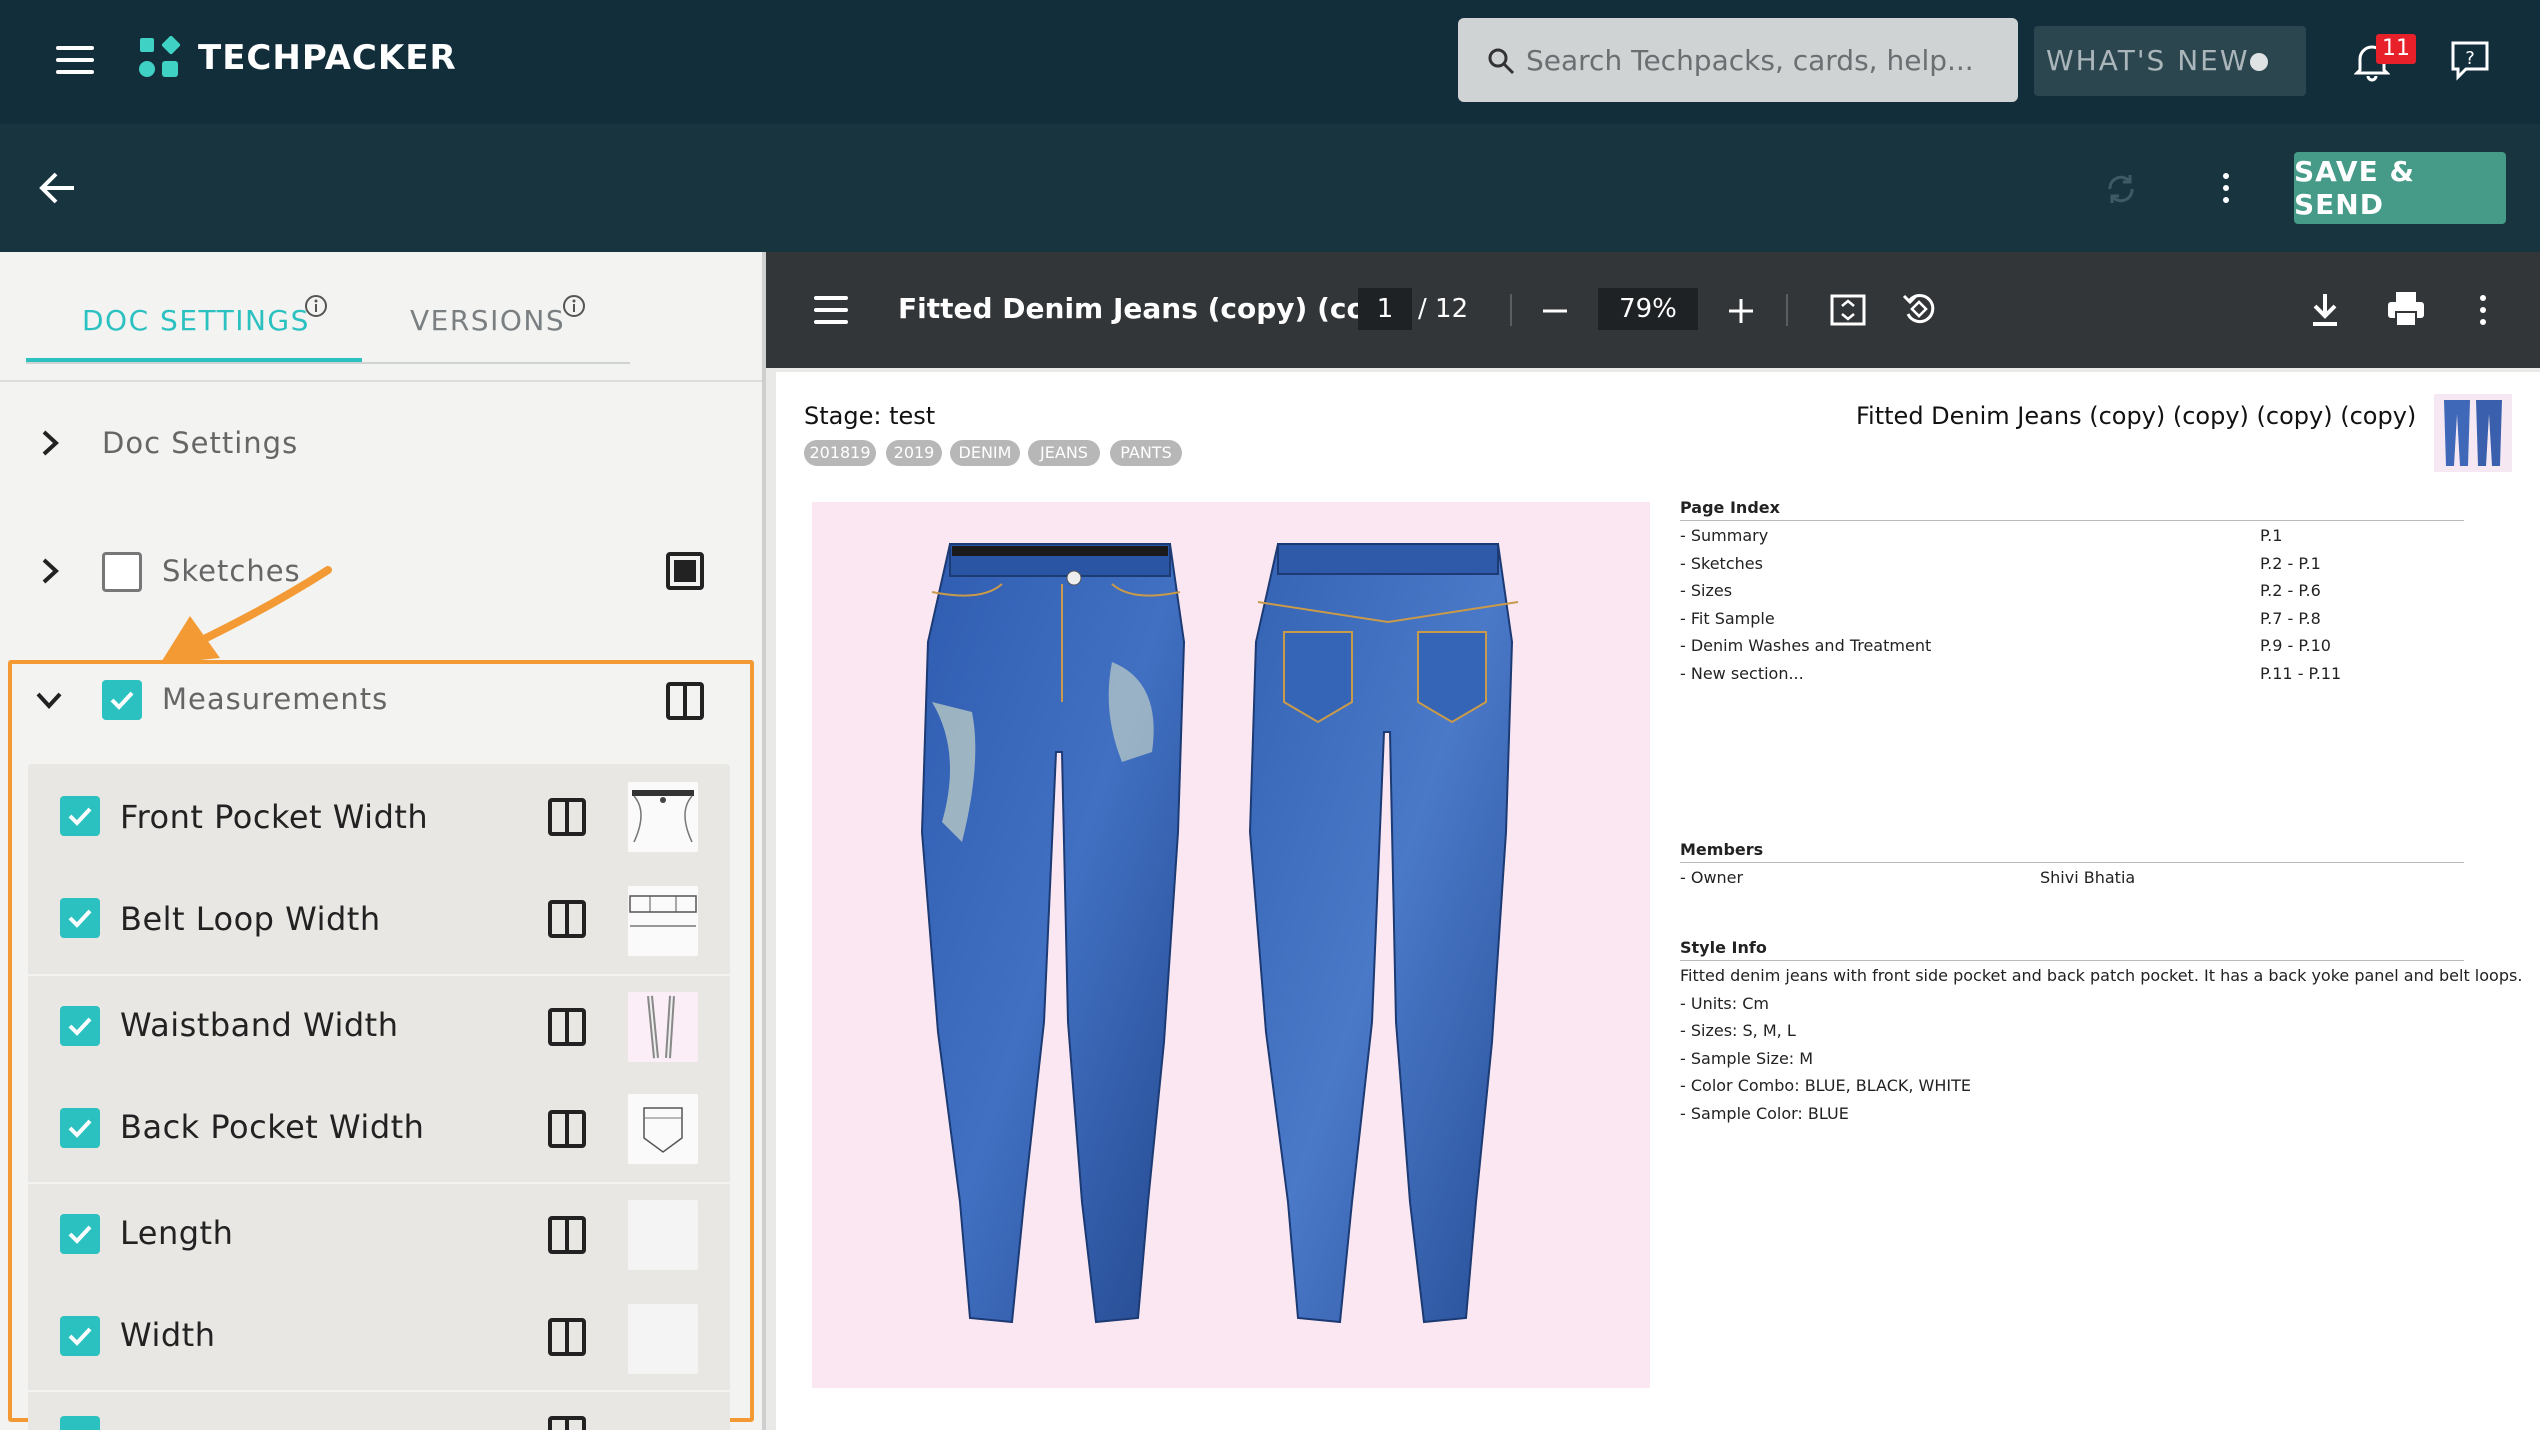 The width and height of the screenshot is (2540, 1430). Describe the element at coordinates (2400, 188) in the screenshot. I see `save-send-button: SAVE & SEND` at that location.